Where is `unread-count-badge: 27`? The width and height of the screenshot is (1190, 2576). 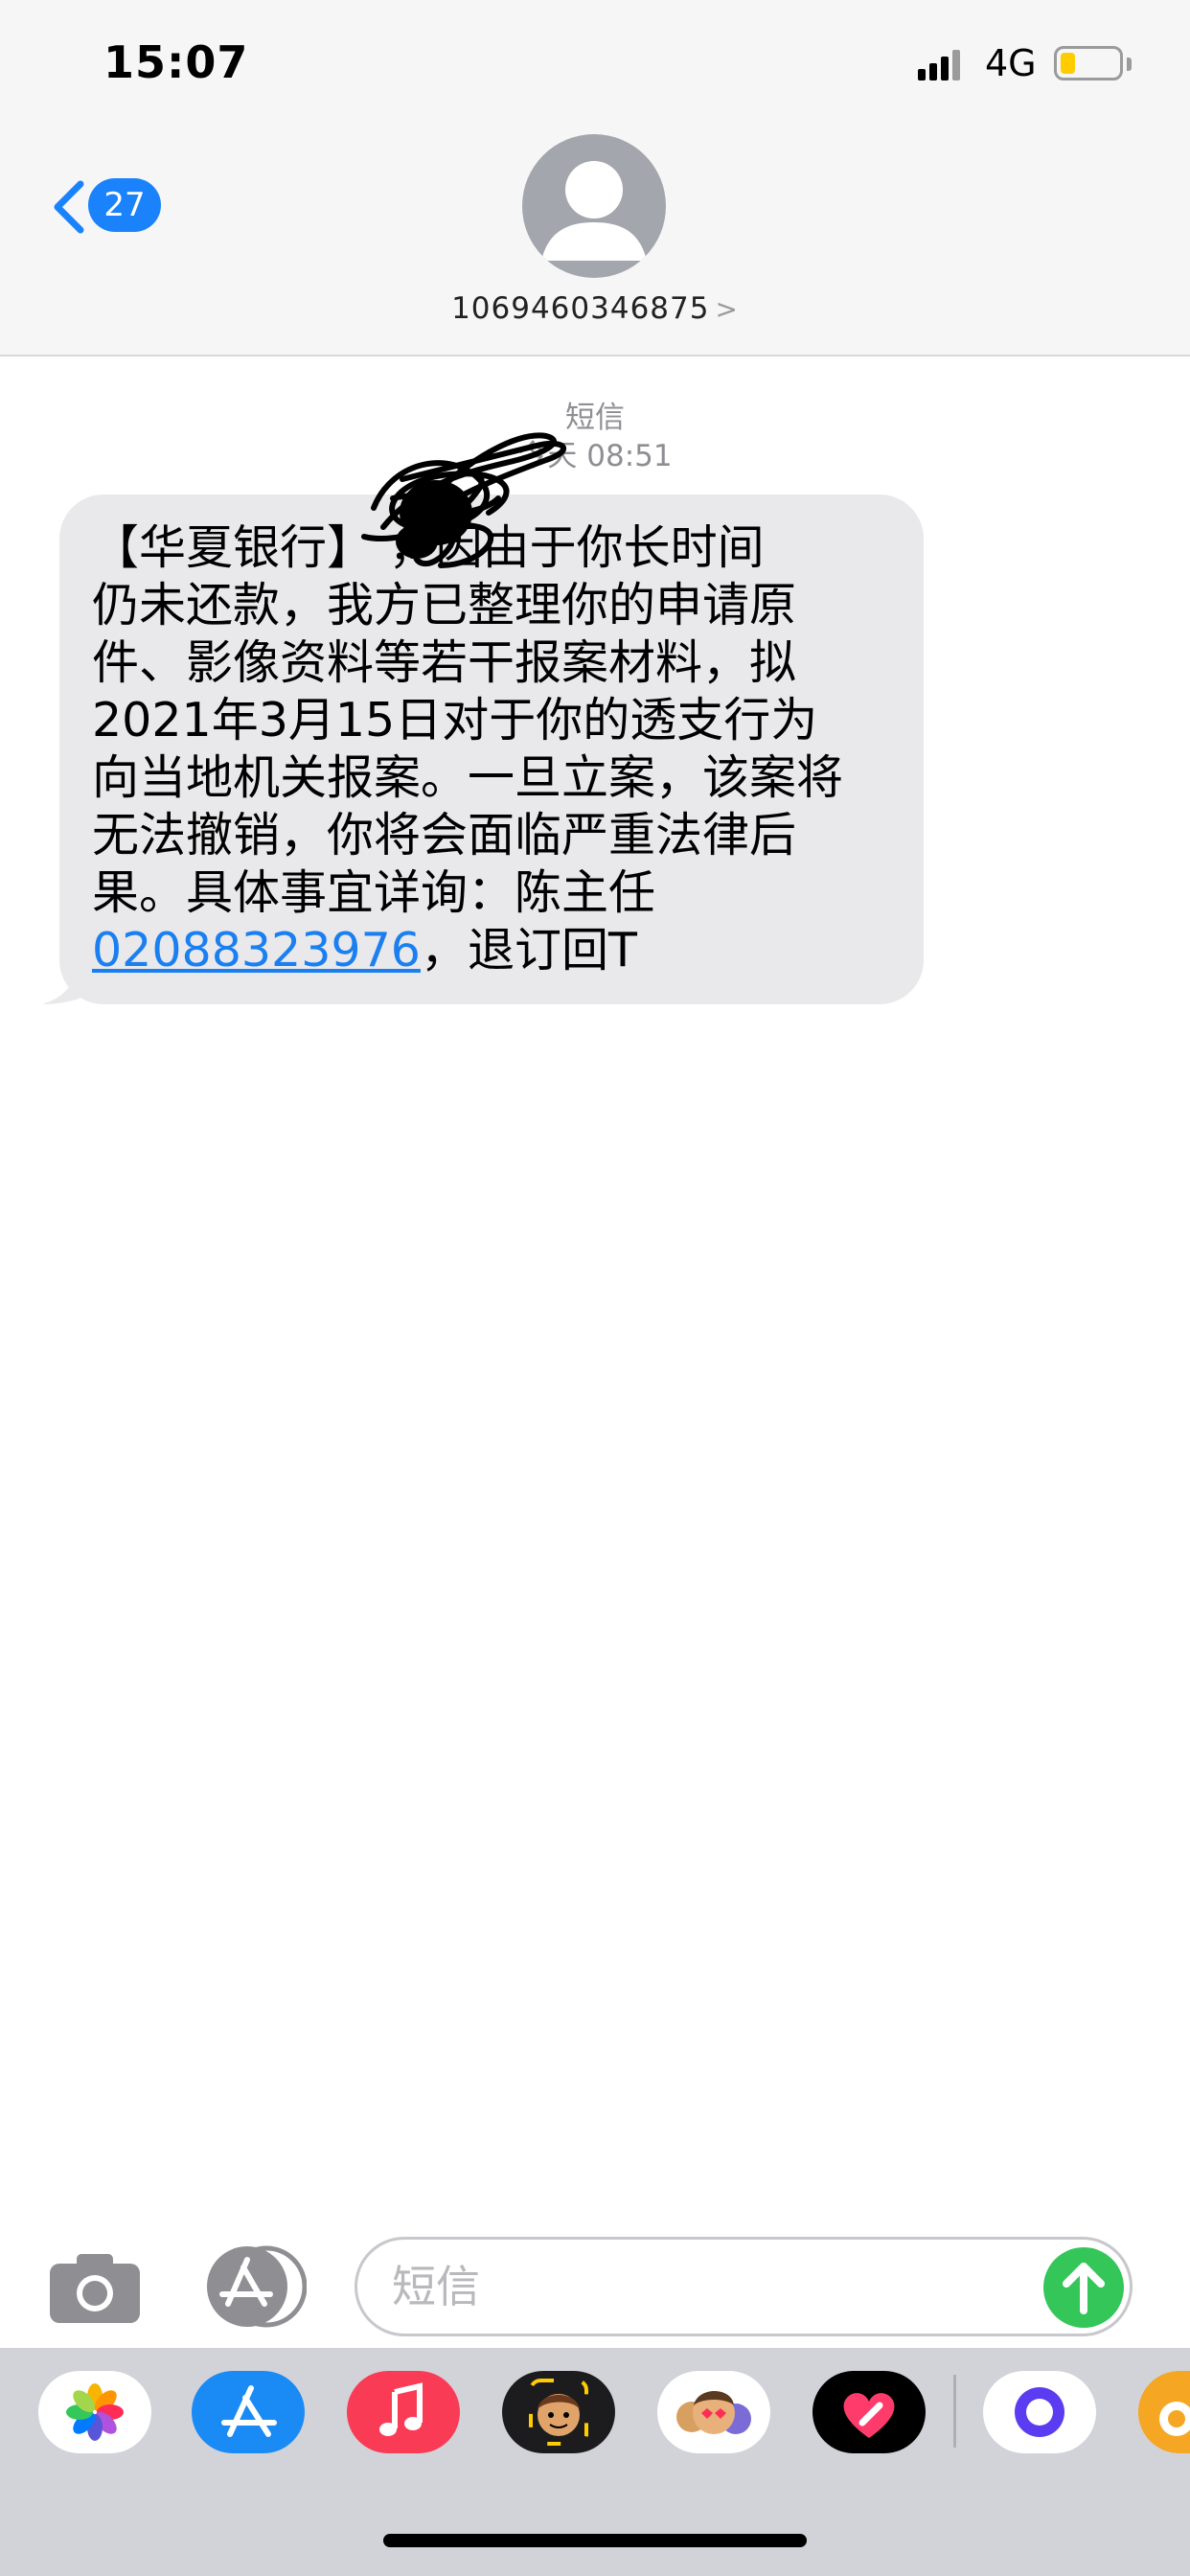 unread-count-badge: 27 is located at coordinates (125, 205).